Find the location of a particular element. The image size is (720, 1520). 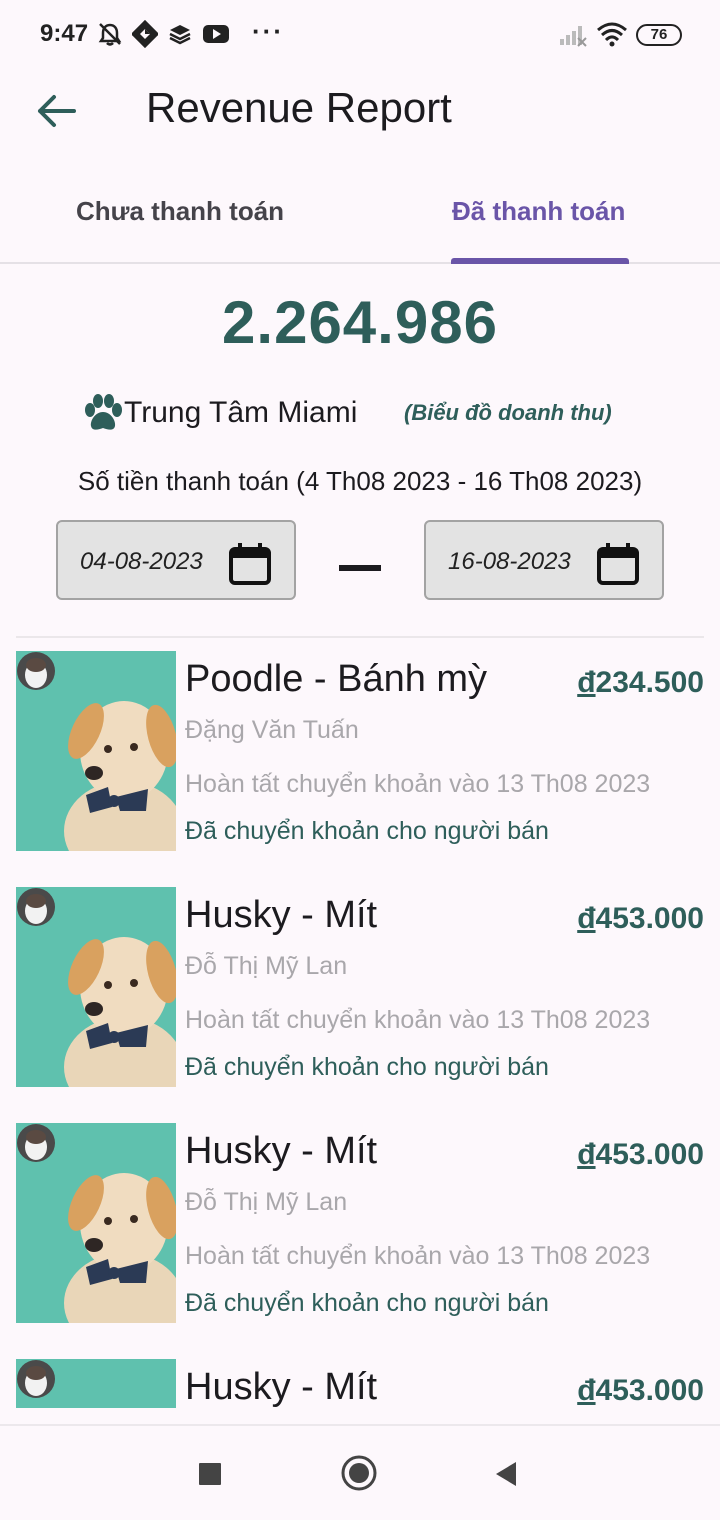

stack-icon is located at coordinates (180, 35).